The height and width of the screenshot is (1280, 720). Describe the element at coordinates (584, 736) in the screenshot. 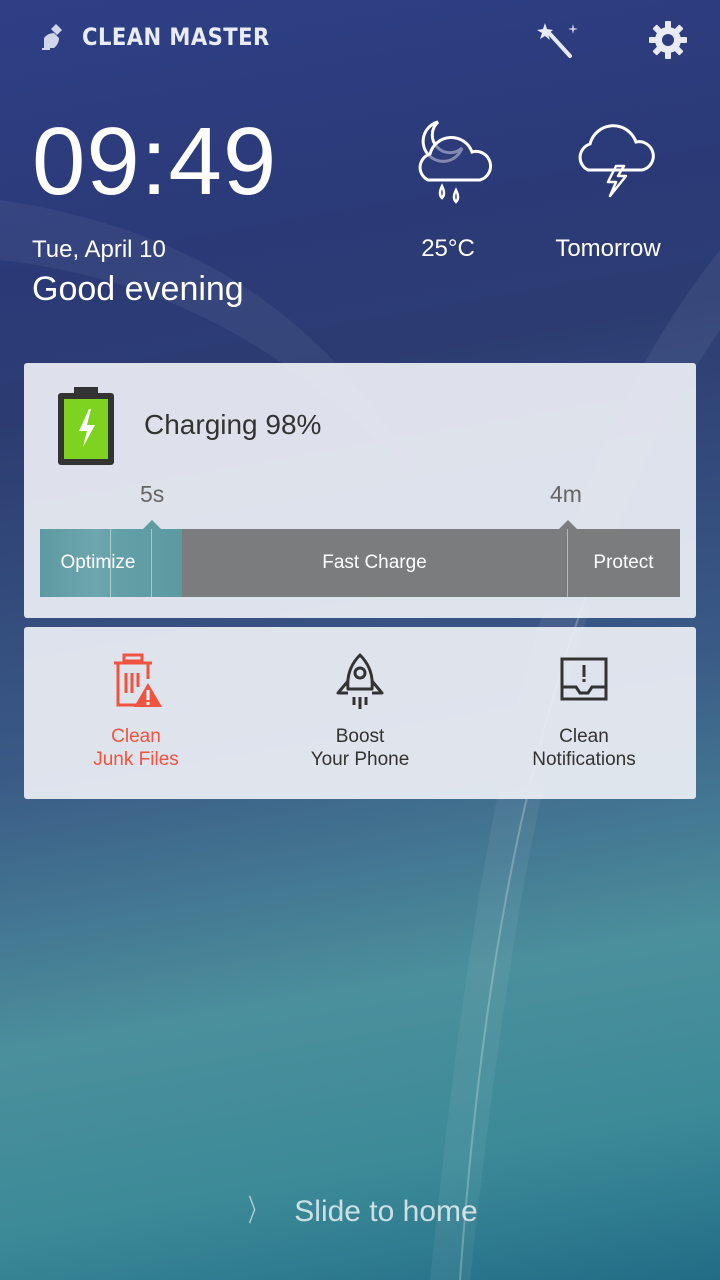

I see `clean-notifications-line1: Clean` at that location.